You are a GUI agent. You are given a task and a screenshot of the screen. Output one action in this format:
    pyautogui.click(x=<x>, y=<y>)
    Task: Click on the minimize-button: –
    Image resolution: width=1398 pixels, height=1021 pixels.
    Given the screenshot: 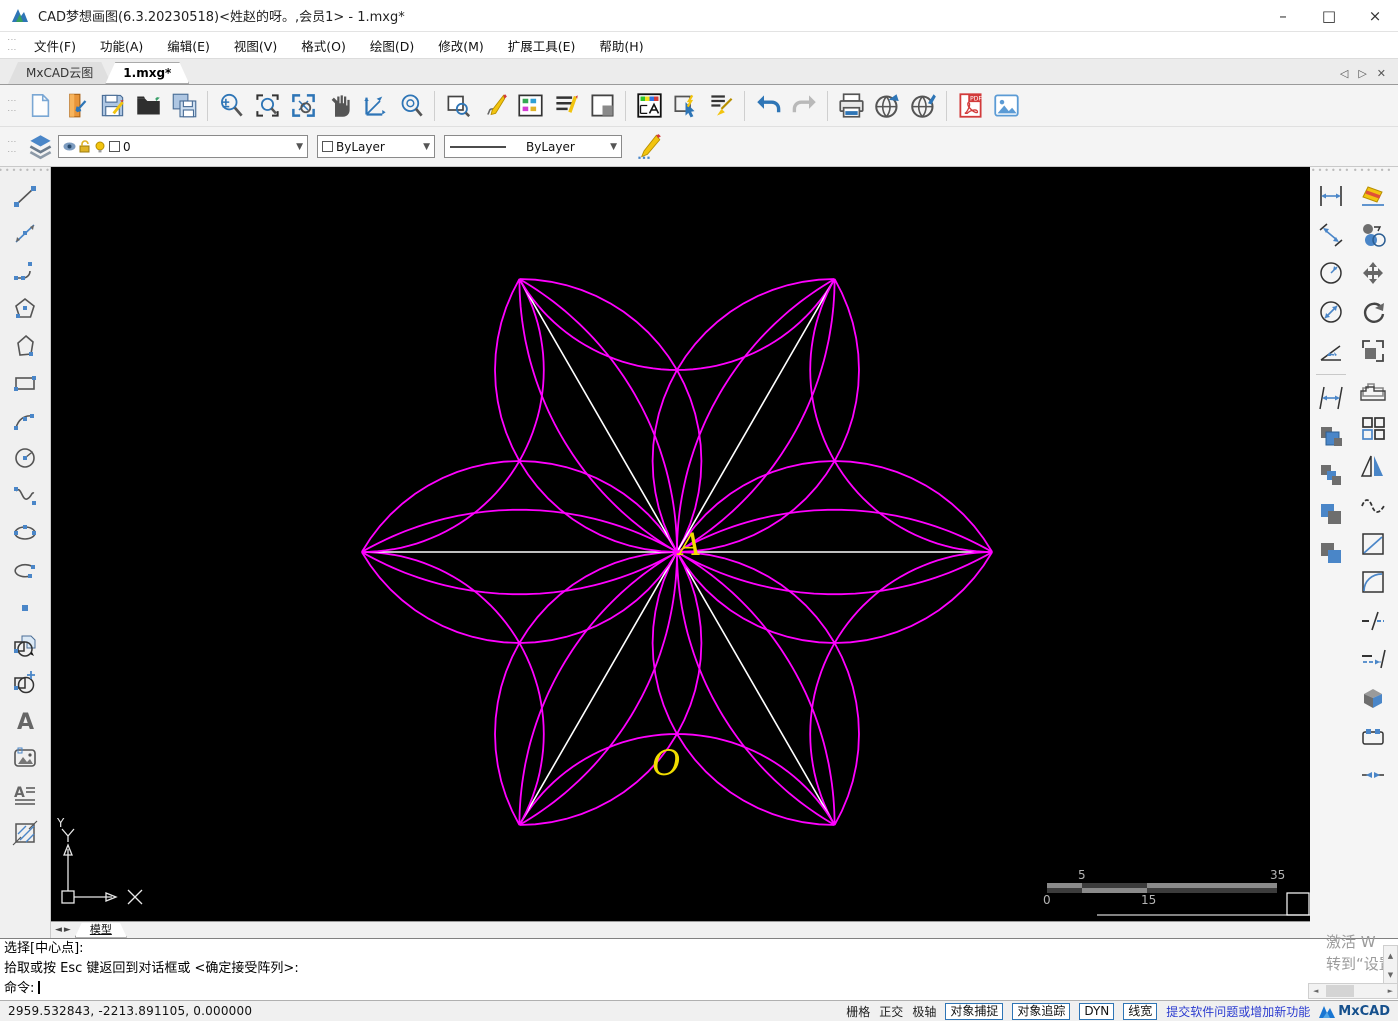 What is the action you would take?
    pyautogui.click(x=1283, y=15)
    